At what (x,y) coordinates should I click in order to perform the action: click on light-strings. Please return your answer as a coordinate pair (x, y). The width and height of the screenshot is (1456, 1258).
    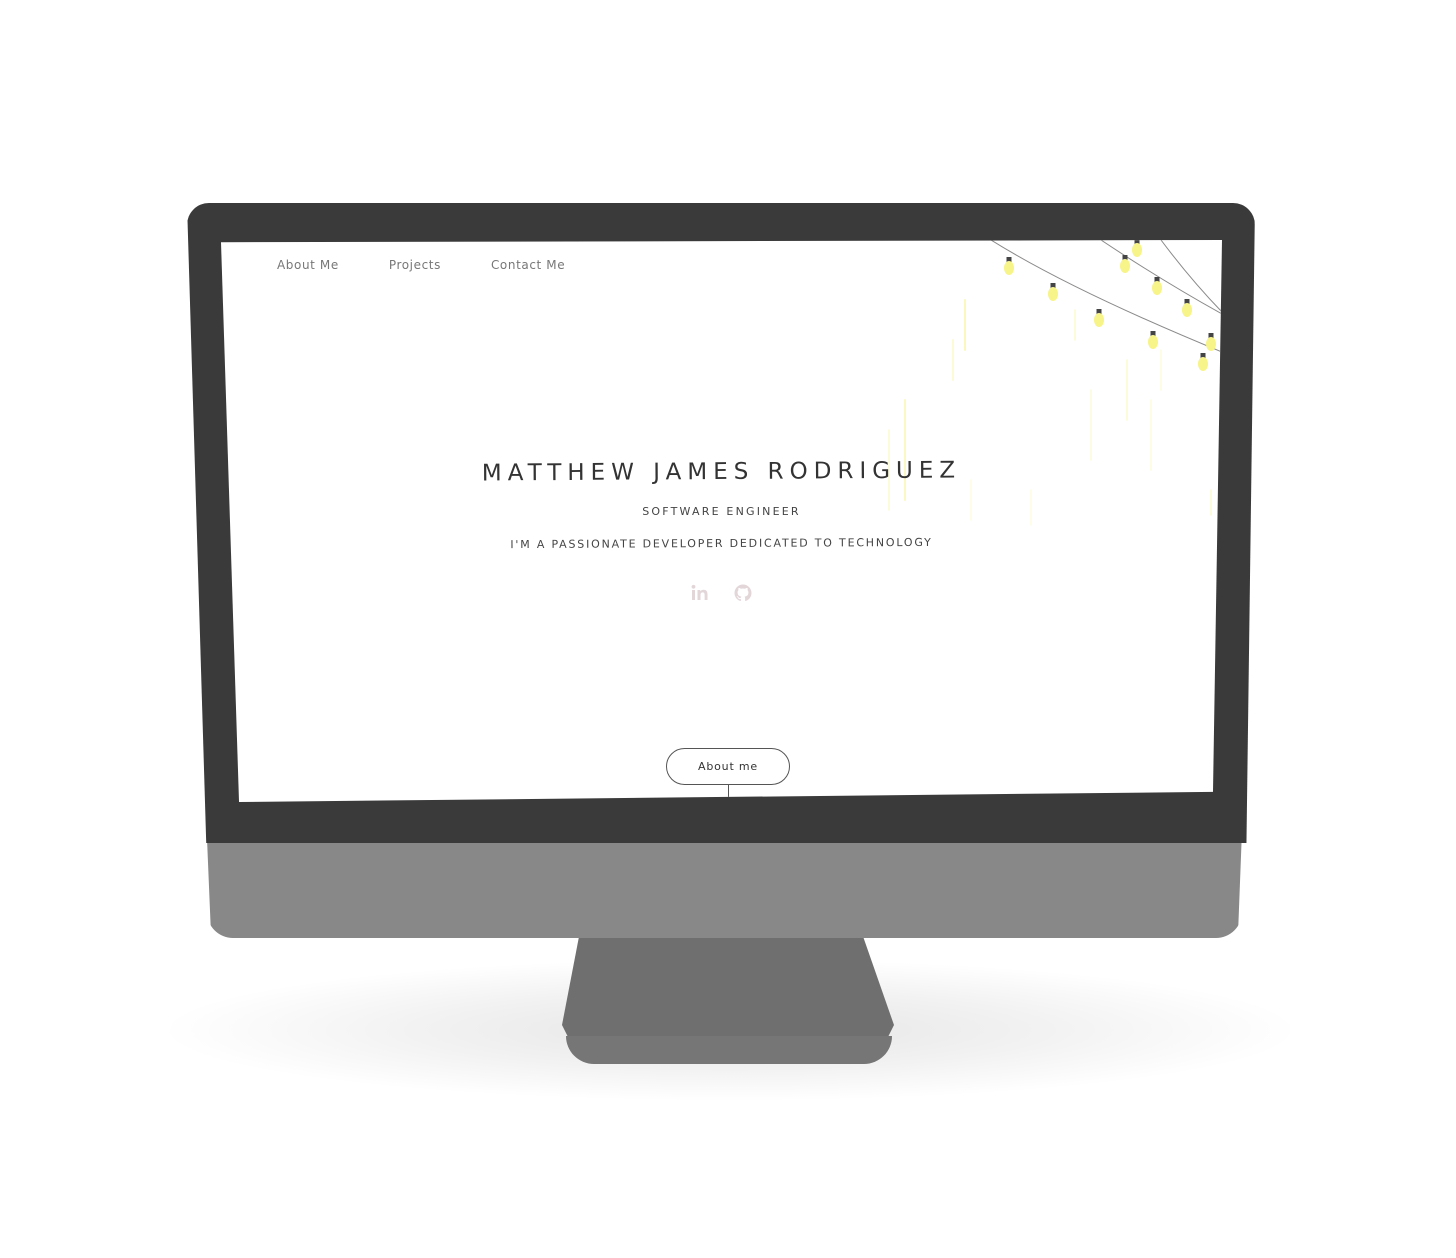
    Looking at the image, I should click on (1106, 296).